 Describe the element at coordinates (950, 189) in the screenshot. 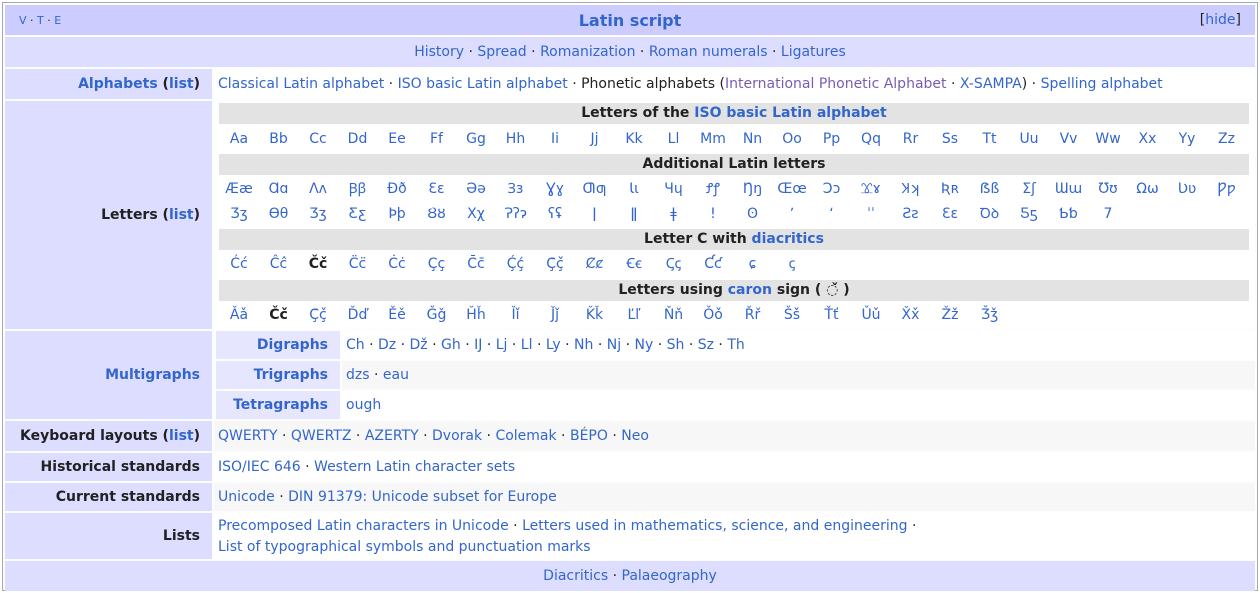

I see `letter-link: Ʀʀ` at that location.